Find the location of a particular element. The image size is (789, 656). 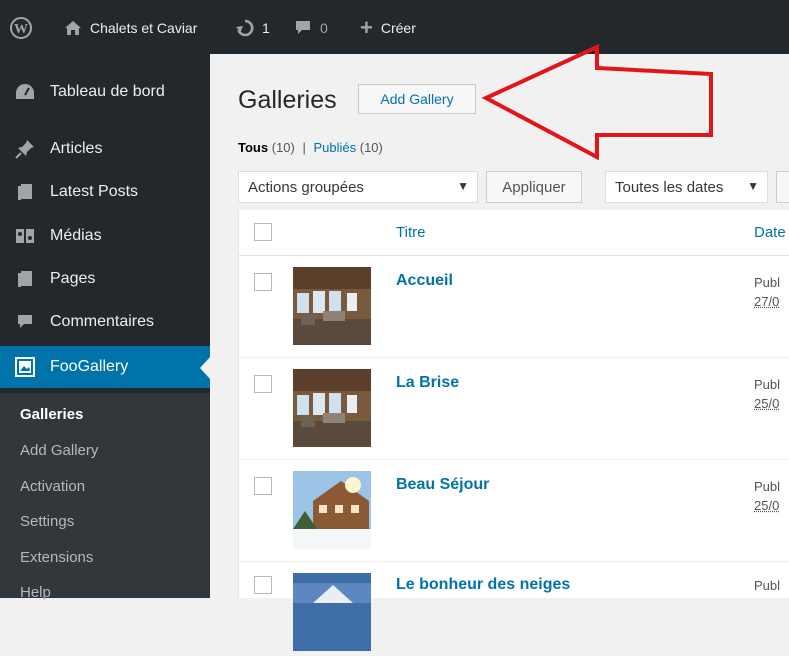

filter-button is located at coordinates (782, 187).